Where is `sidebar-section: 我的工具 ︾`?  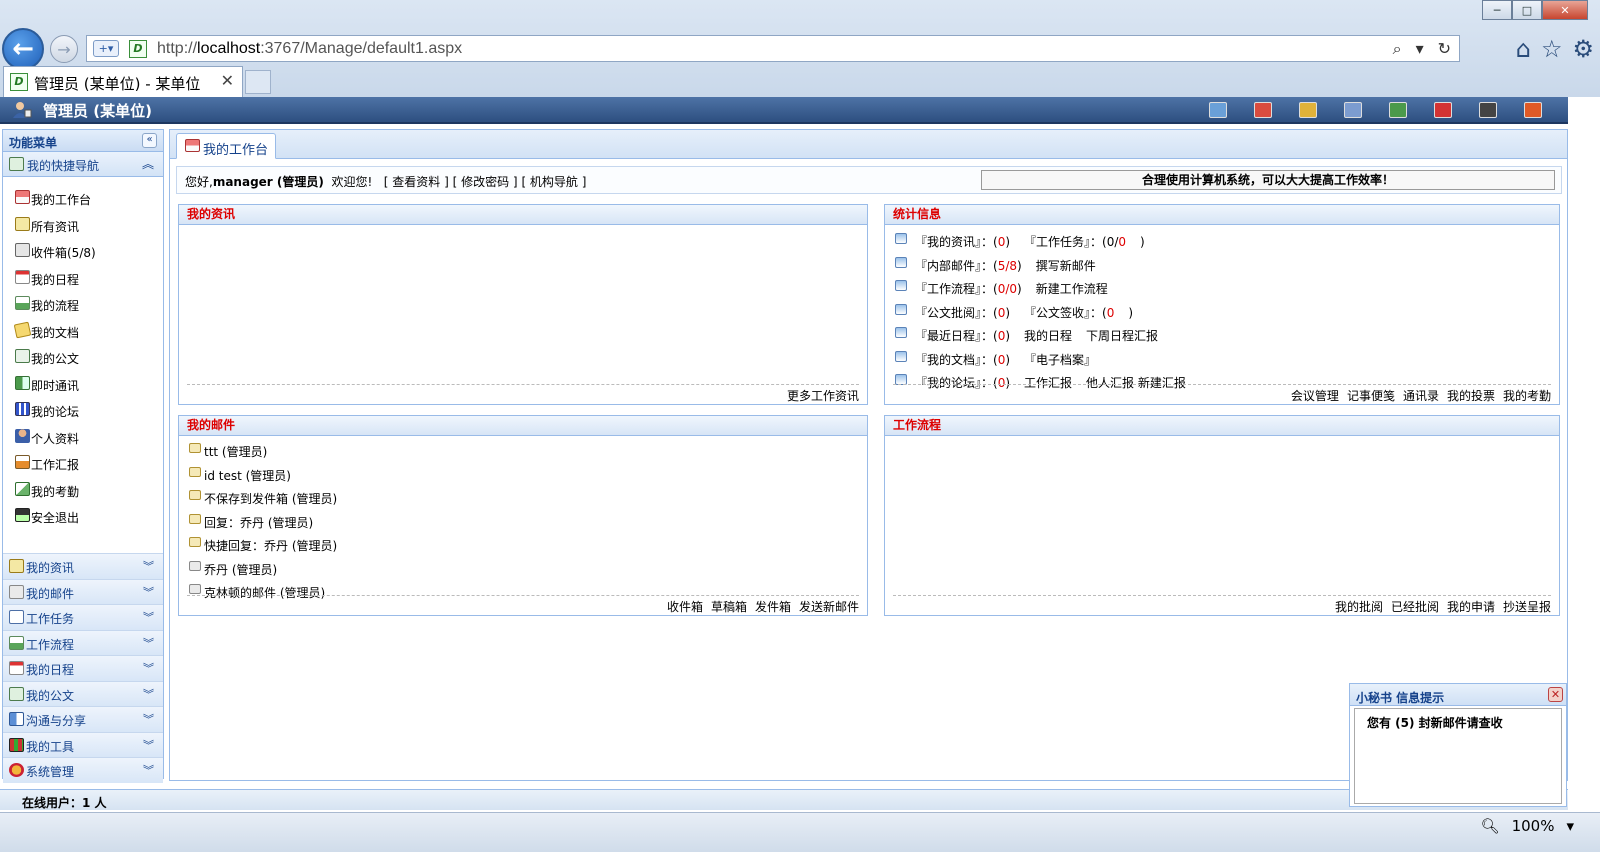
sidebar-section: 我的工具 ︾ is located at coordinates (83, 744).